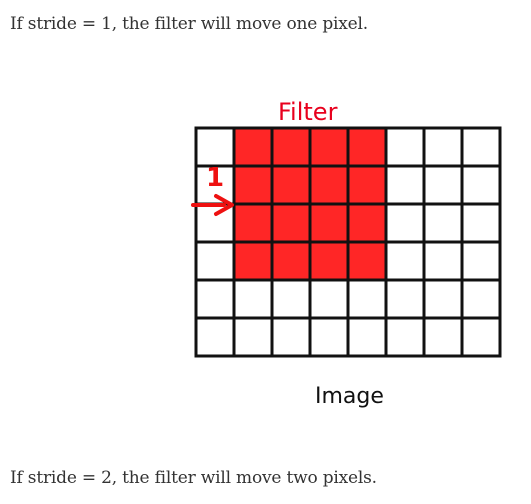 This screenshot has height=504, width=531. Describe the element at coordinates (349, 396) in the screenshot. I see `image-label: Image` at that location.